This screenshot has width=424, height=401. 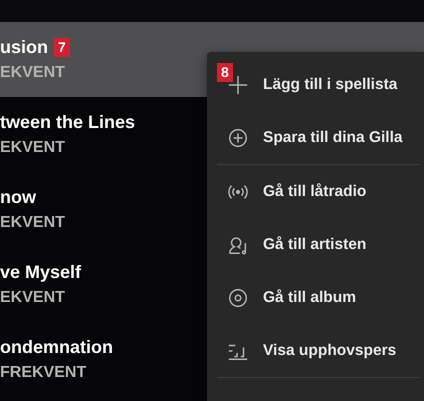 I want to click on number-badge: 8, so click(x=225, y=72).